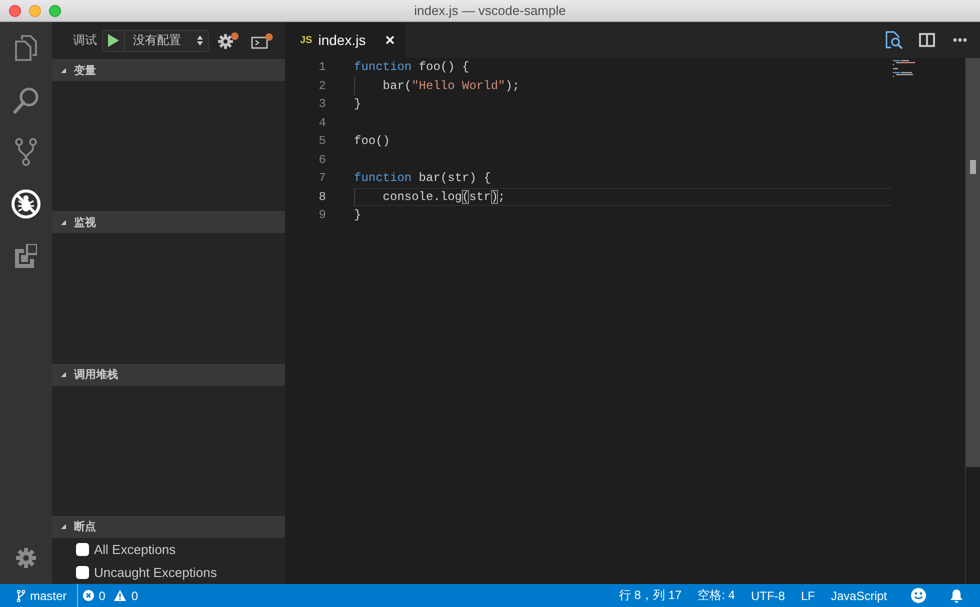 This screenshot has height=607, width=980. I want to click on warning-icon, so click(120, 595).